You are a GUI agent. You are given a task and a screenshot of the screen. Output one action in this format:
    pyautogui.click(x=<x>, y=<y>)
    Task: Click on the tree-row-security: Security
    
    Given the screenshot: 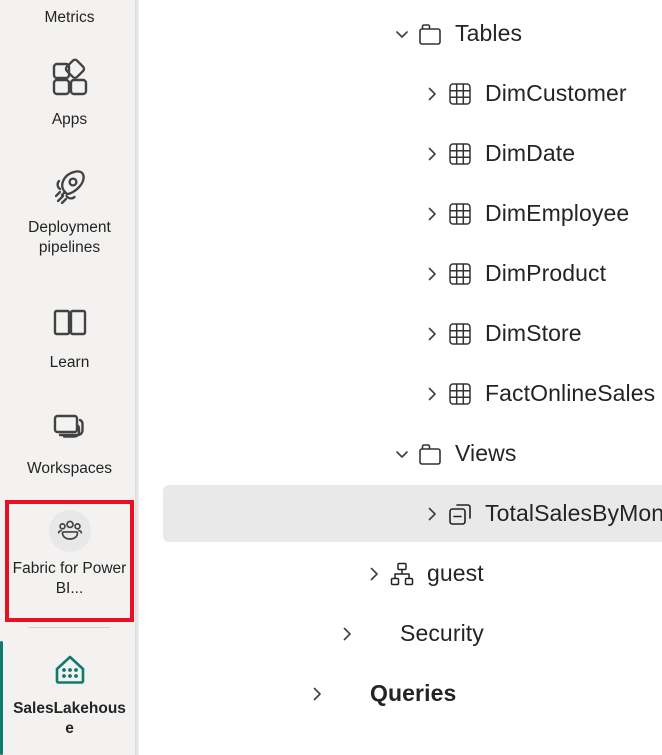 What is the action you would take?
    pyautogui.click(x=400, y=633)
    